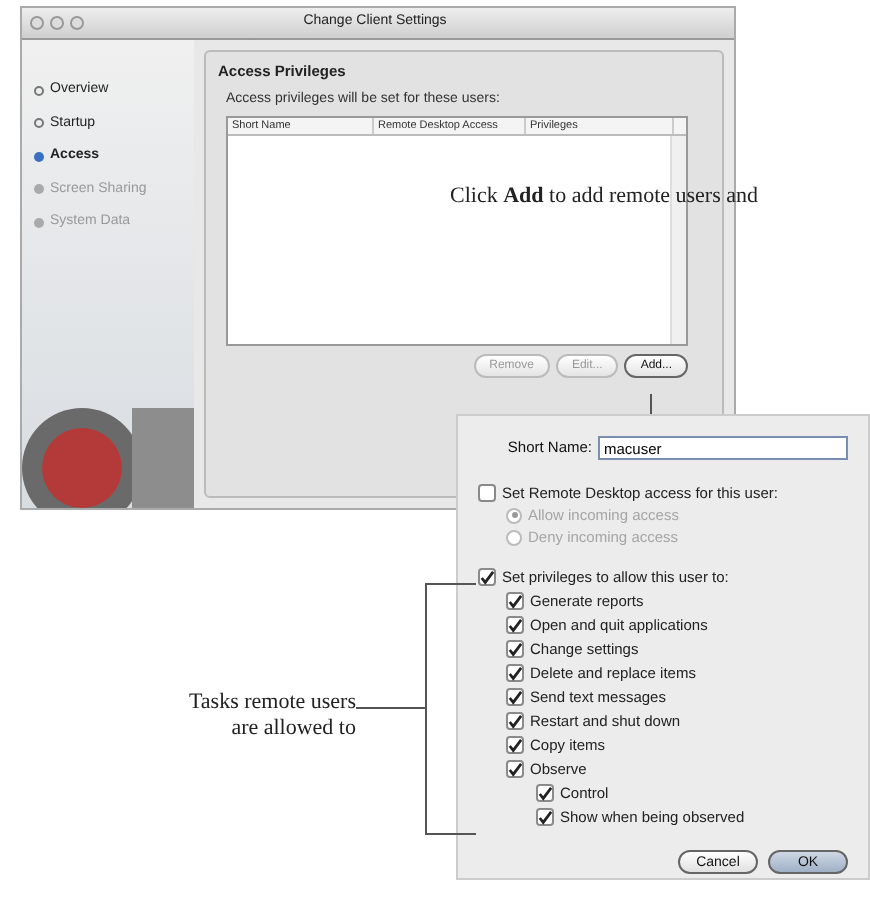  I want to click on callout-text: Tasks remote users are allowed to, so click(271, 716).